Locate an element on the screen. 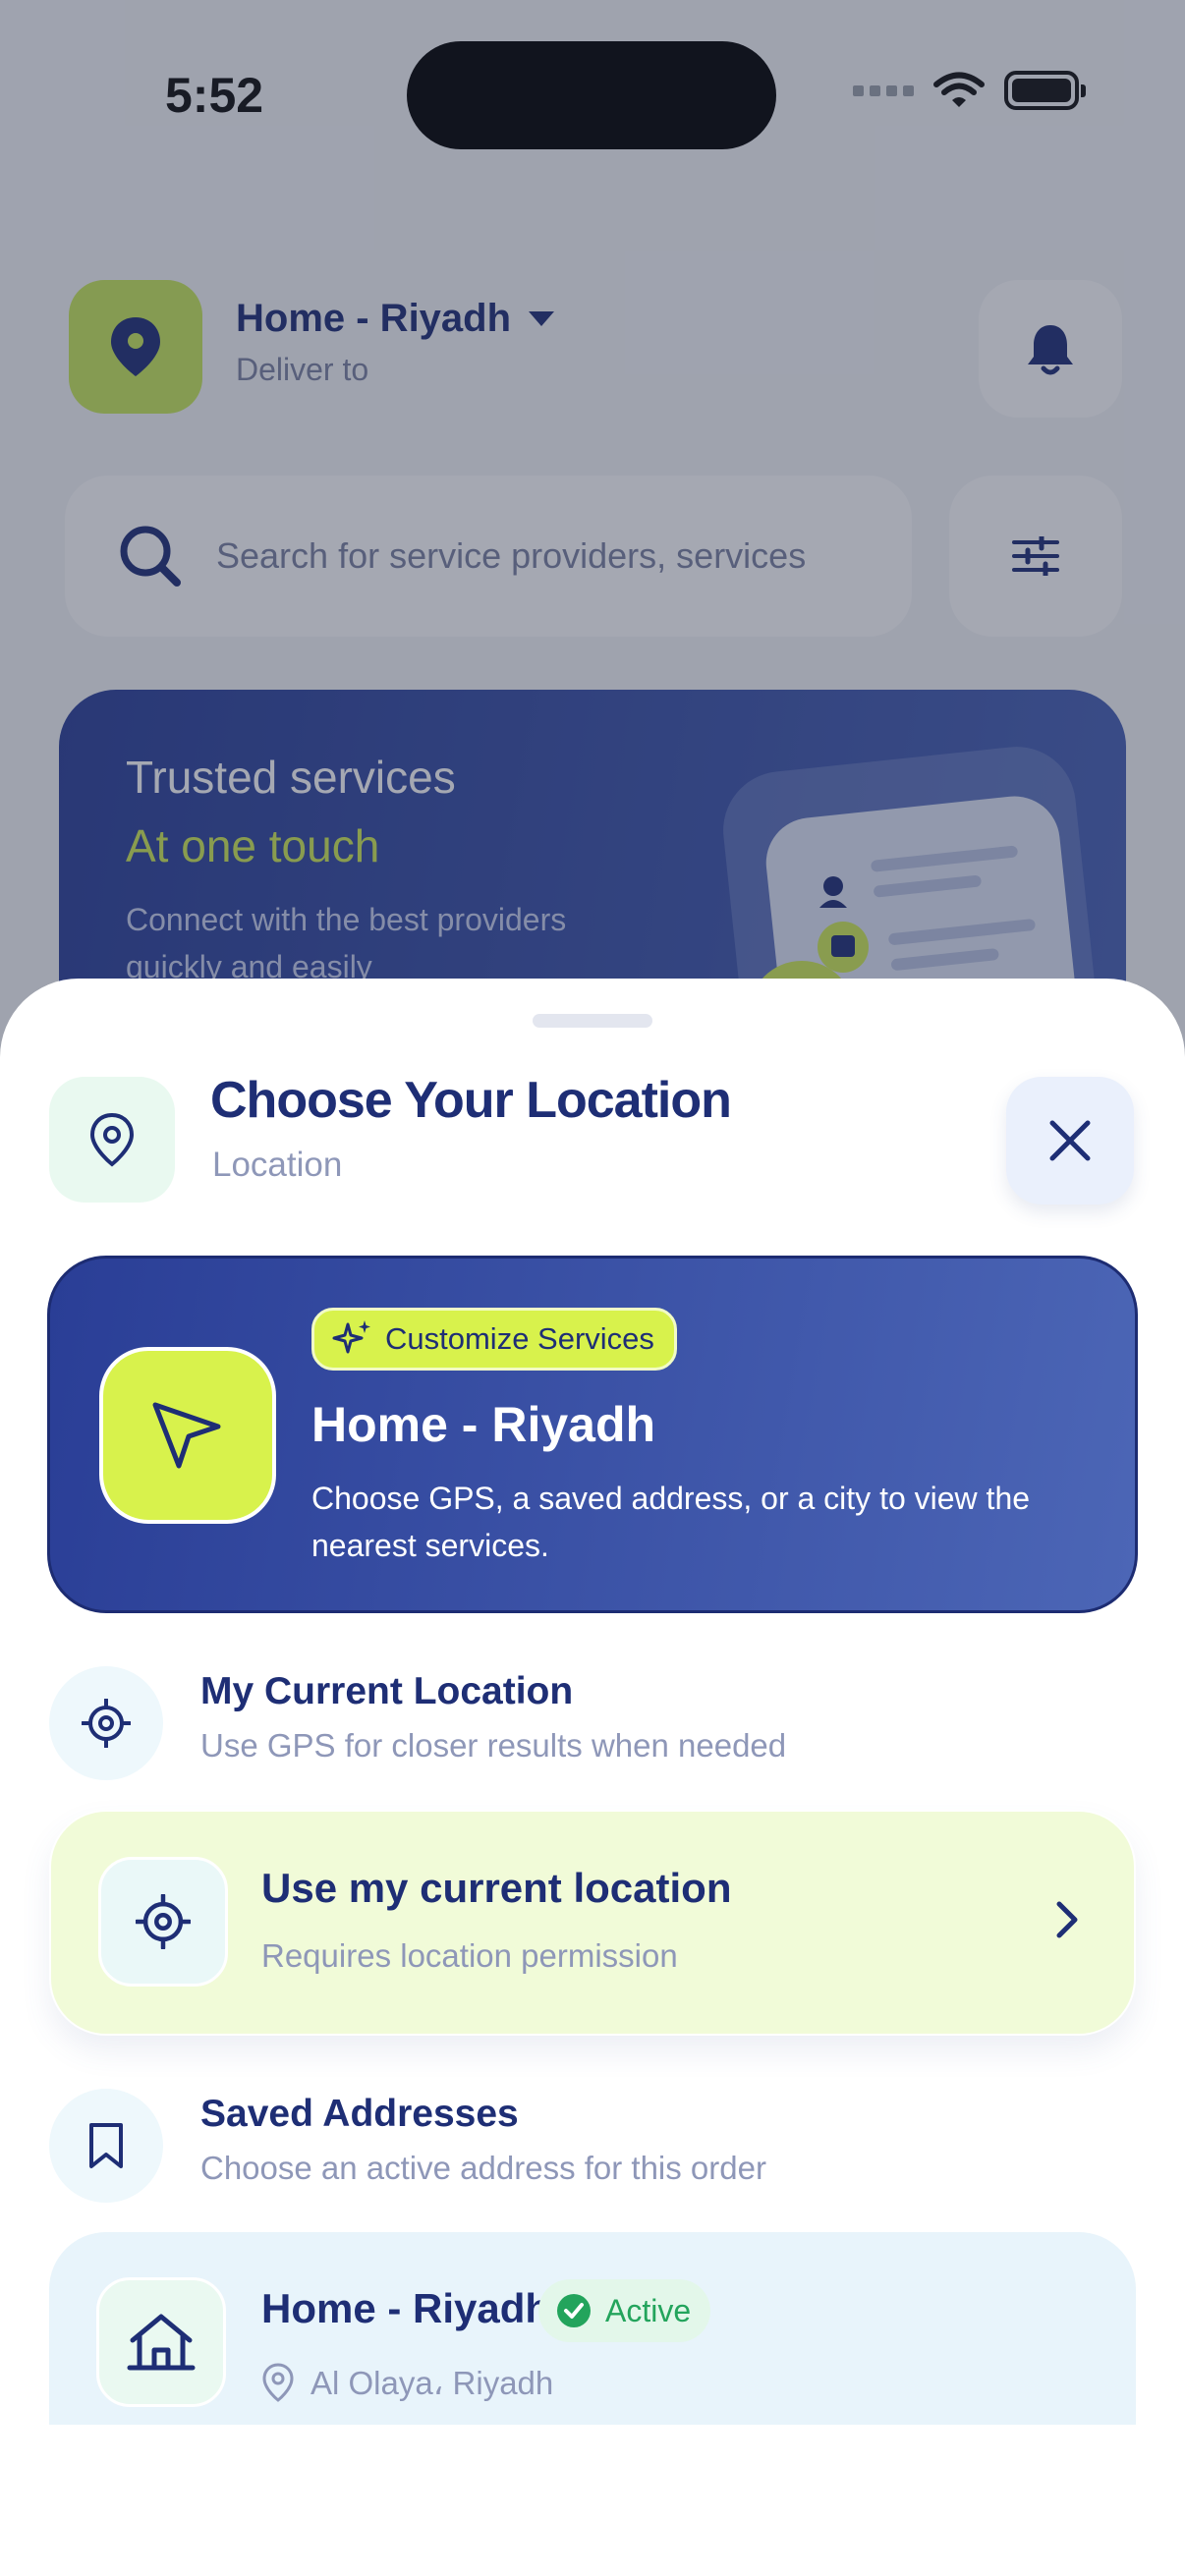 The height and width of the screenshot is (2576, 1185). navigation-tile is located at coordinates (187, 1435).